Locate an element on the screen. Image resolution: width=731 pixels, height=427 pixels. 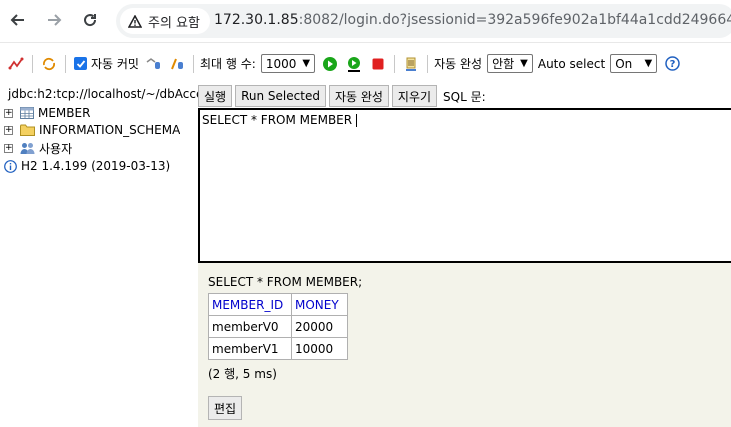
auto-select-select: On ▼ is located at coordinates (634, 63).